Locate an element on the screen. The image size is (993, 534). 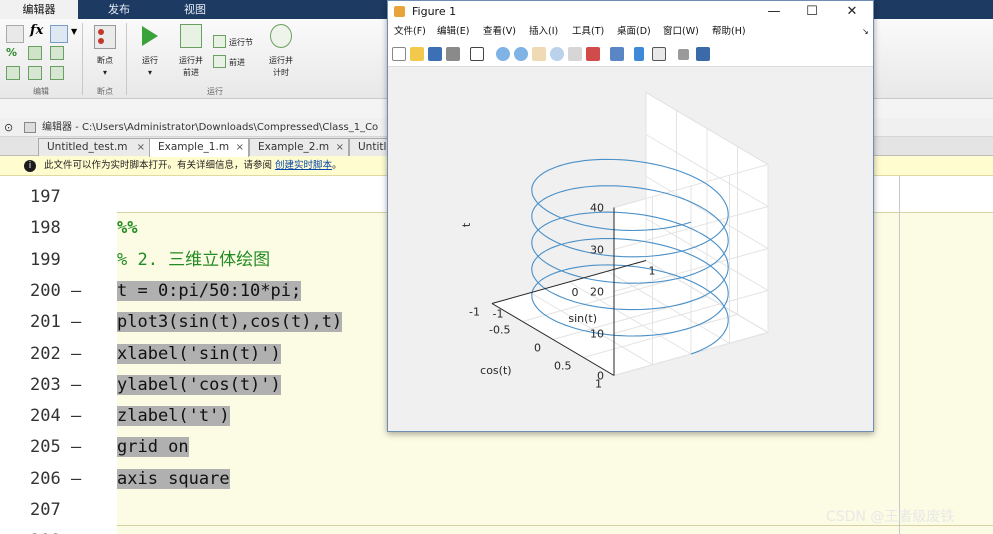
zoom-out-icon is located at coordinates (521, 54).